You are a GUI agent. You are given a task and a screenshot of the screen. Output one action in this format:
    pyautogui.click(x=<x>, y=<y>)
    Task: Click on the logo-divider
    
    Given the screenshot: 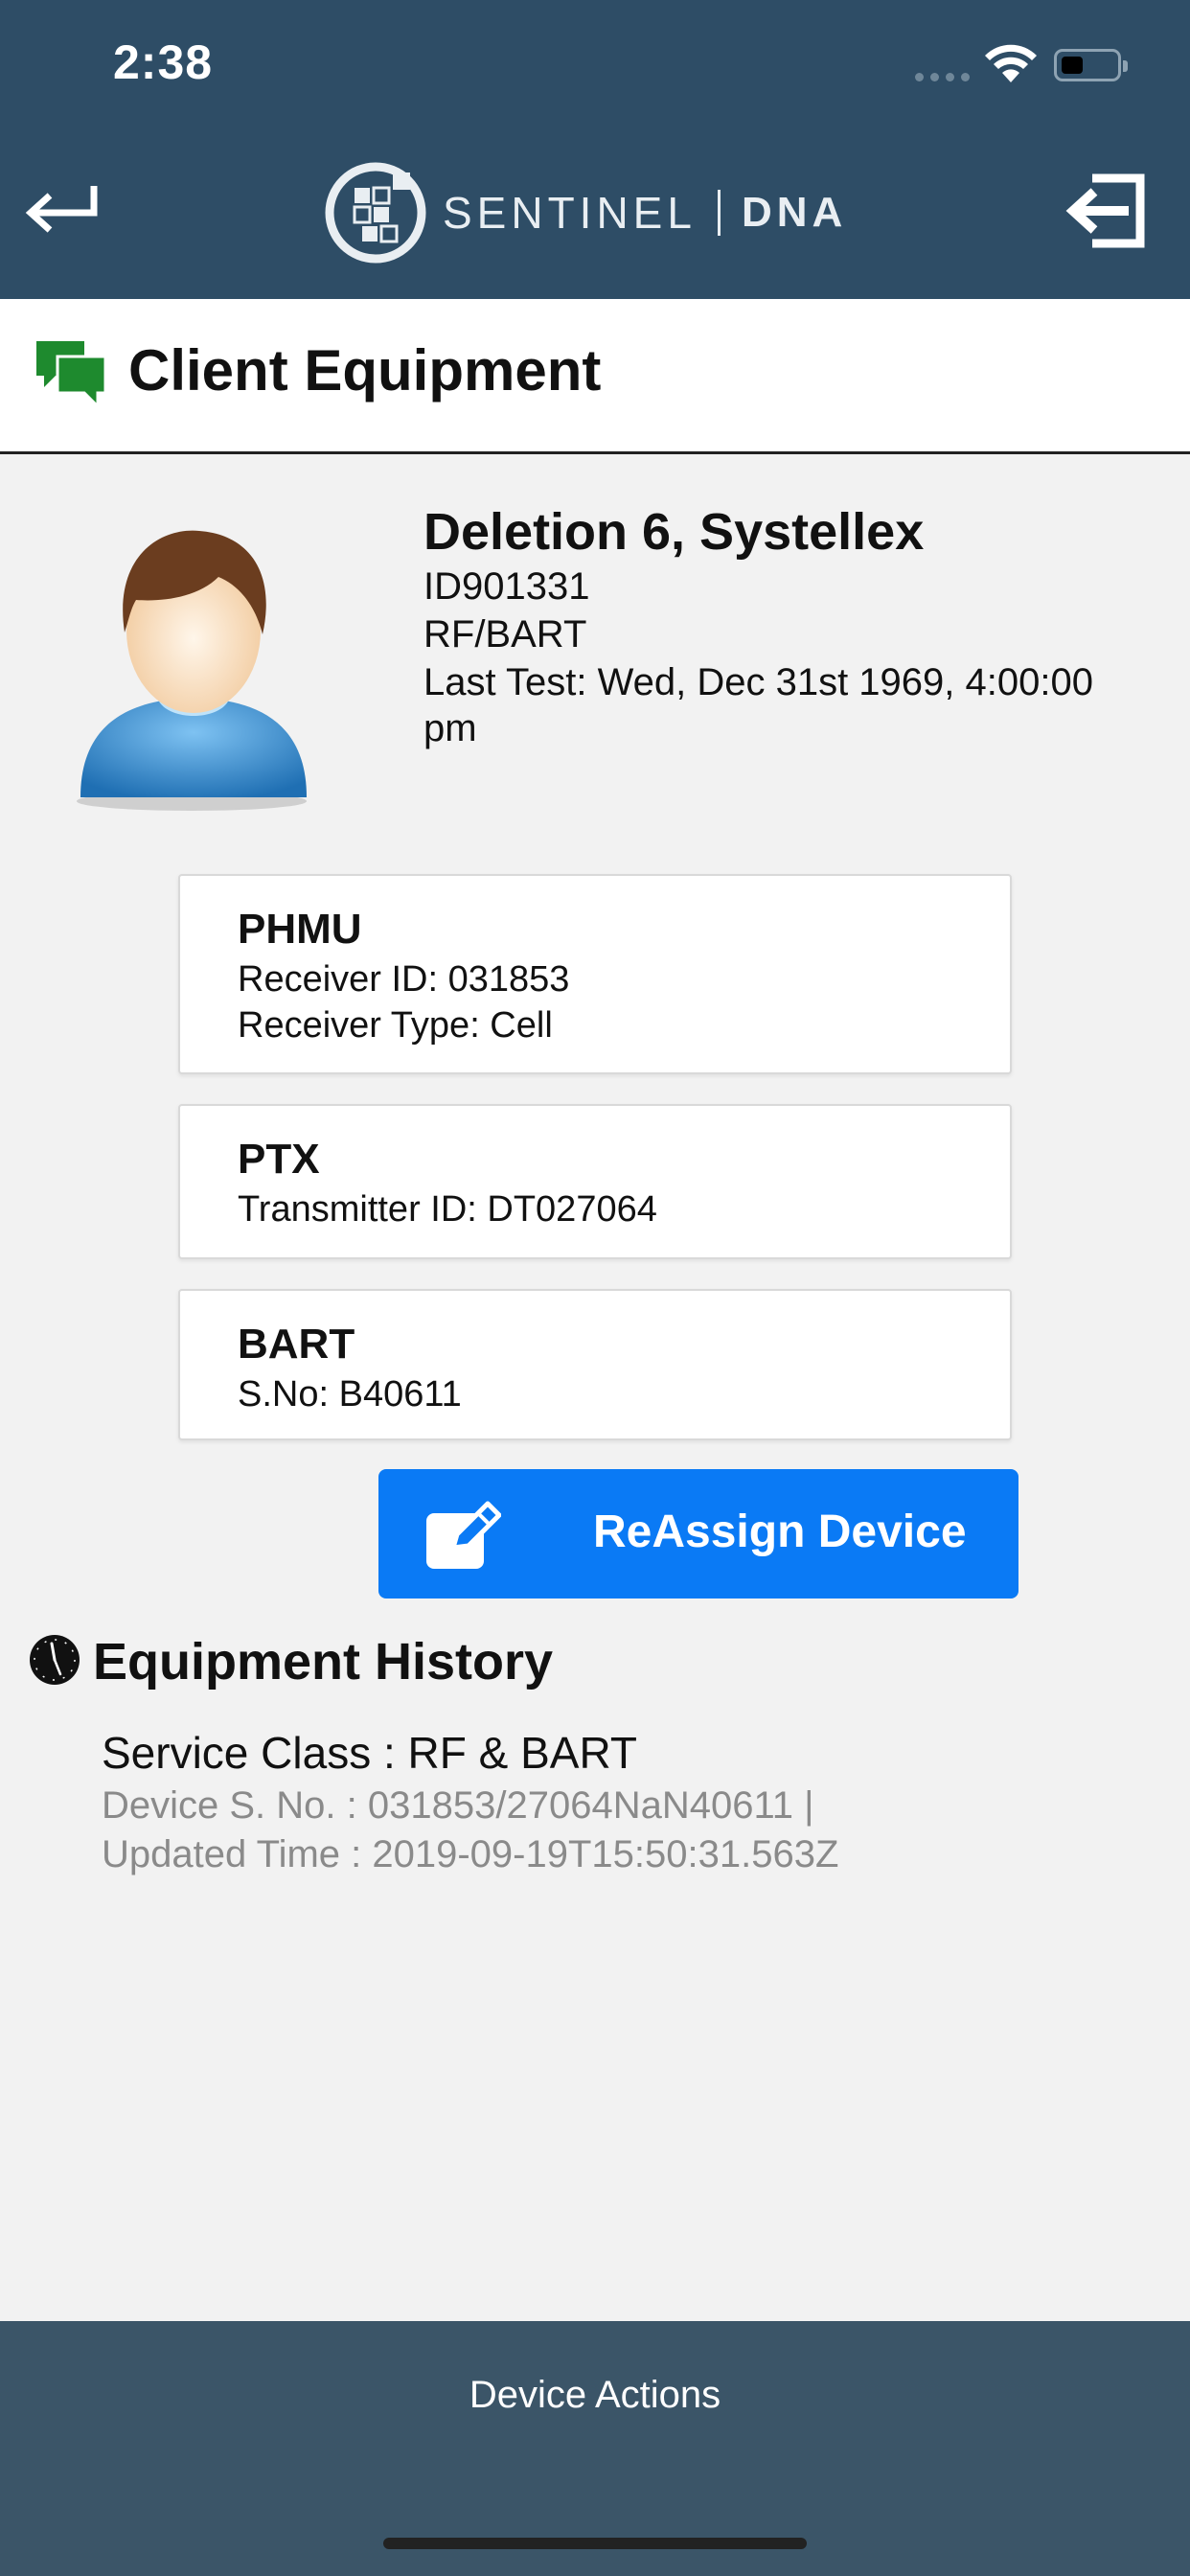 What is the action you would take?
    pyautogui.click(x=719, y=213)
    